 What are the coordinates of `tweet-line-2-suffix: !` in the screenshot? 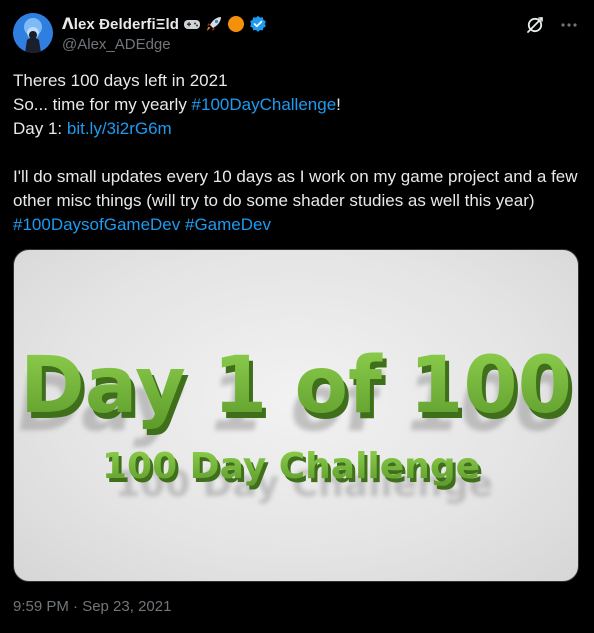 It's located at (338, 104).